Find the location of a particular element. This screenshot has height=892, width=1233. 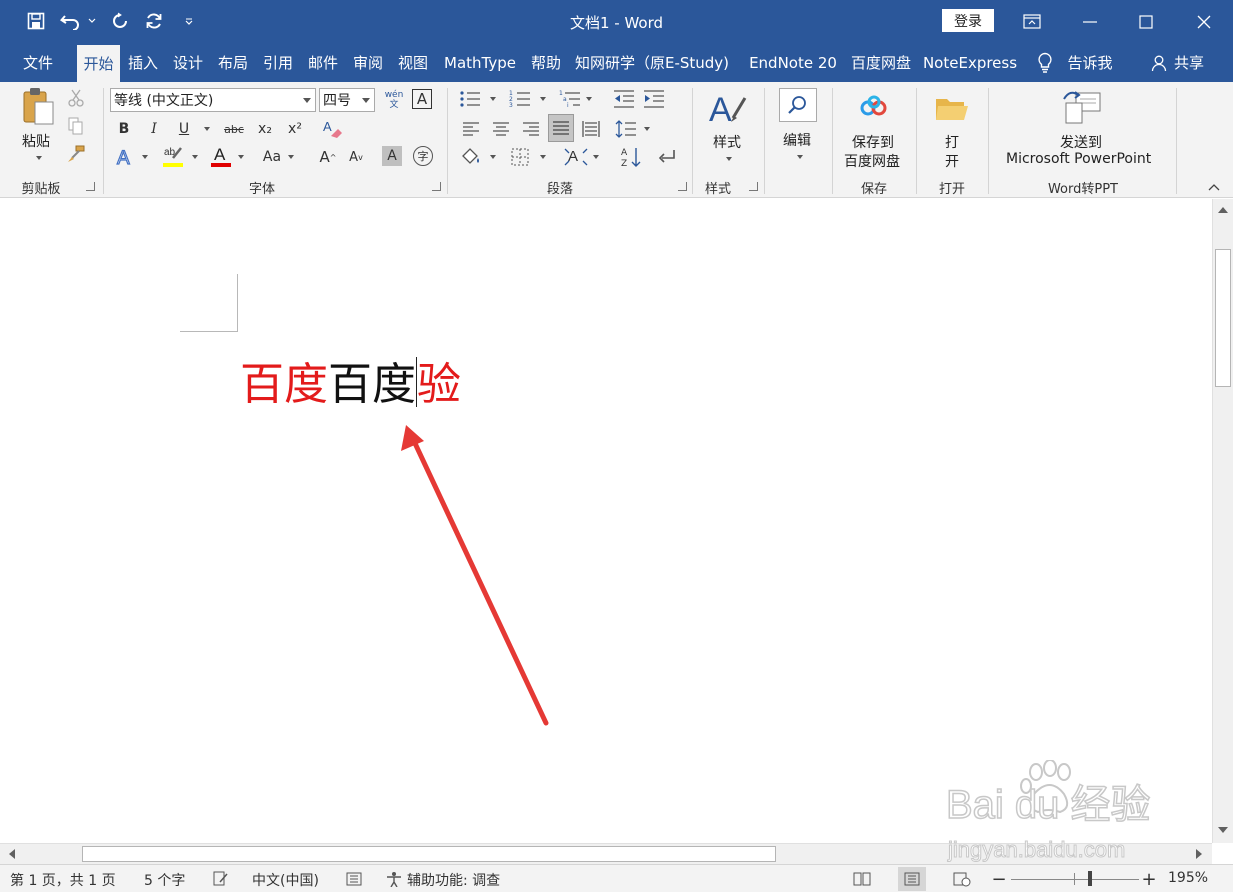

login-button: 登录 is located at coordinates (968, 20).